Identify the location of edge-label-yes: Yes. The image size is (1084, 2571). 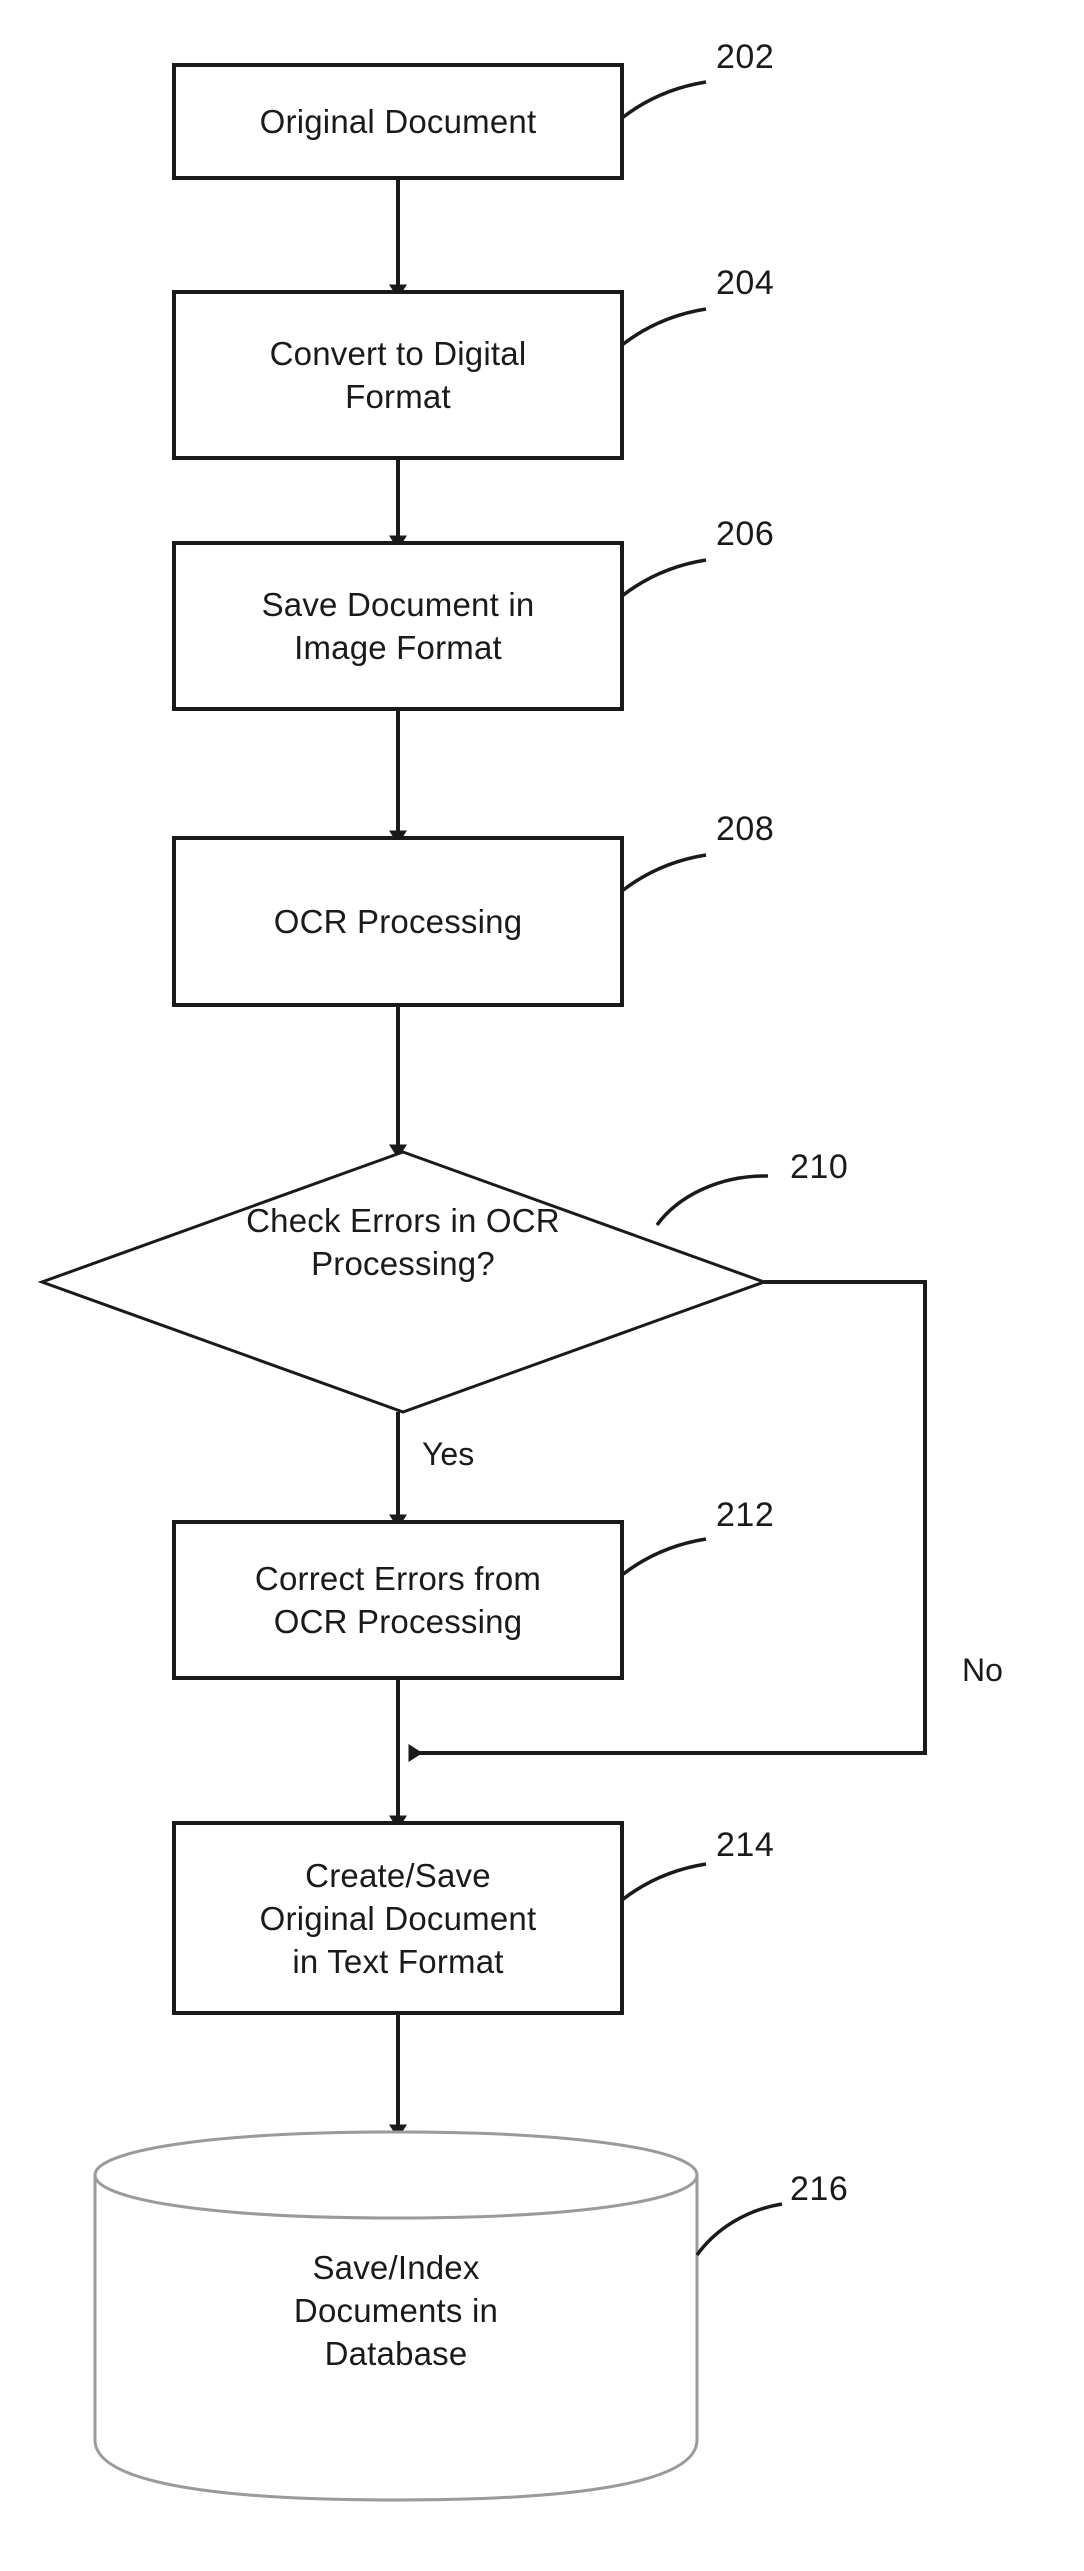
(448, 1454).